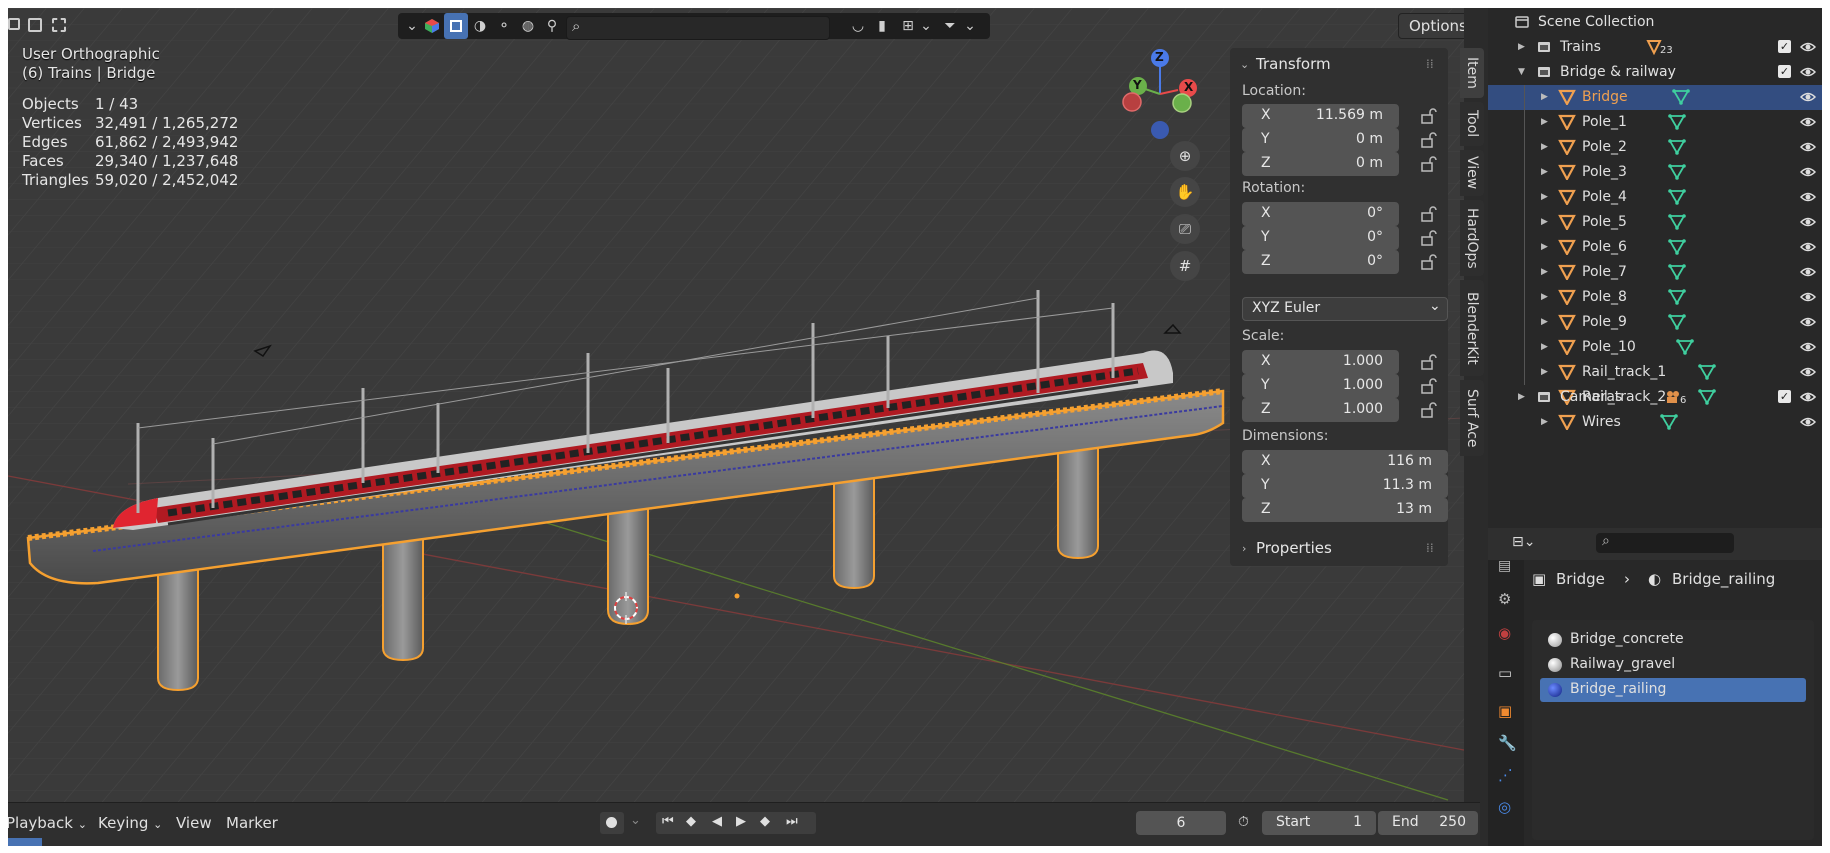 This screenshot has height=853, width=1830. What do you see at coordinates (1665, 543) in the screenshot?
I see `properties-search-input: ⌕` at bounding box center [1665, 543].